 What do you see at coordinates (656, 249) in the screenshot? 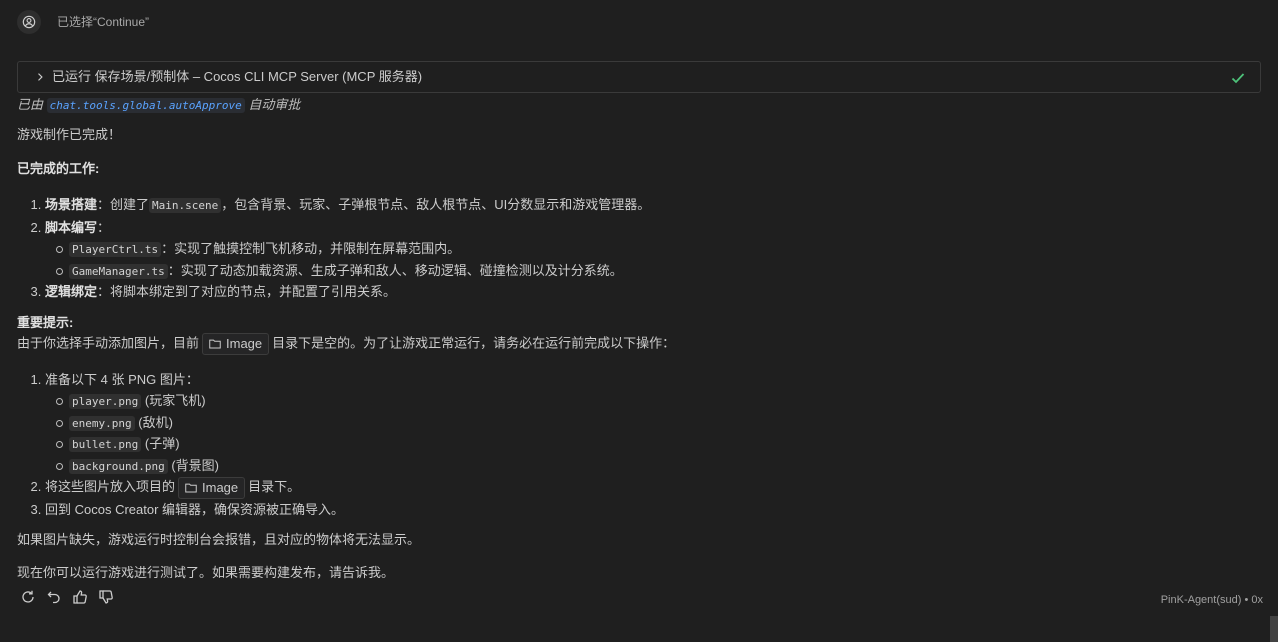
I see `list-item: PlayerCtrl.ts ：实现了触摸控制飞机移动，并限制在屏幕范围内。` at bounding box center [656, 249].